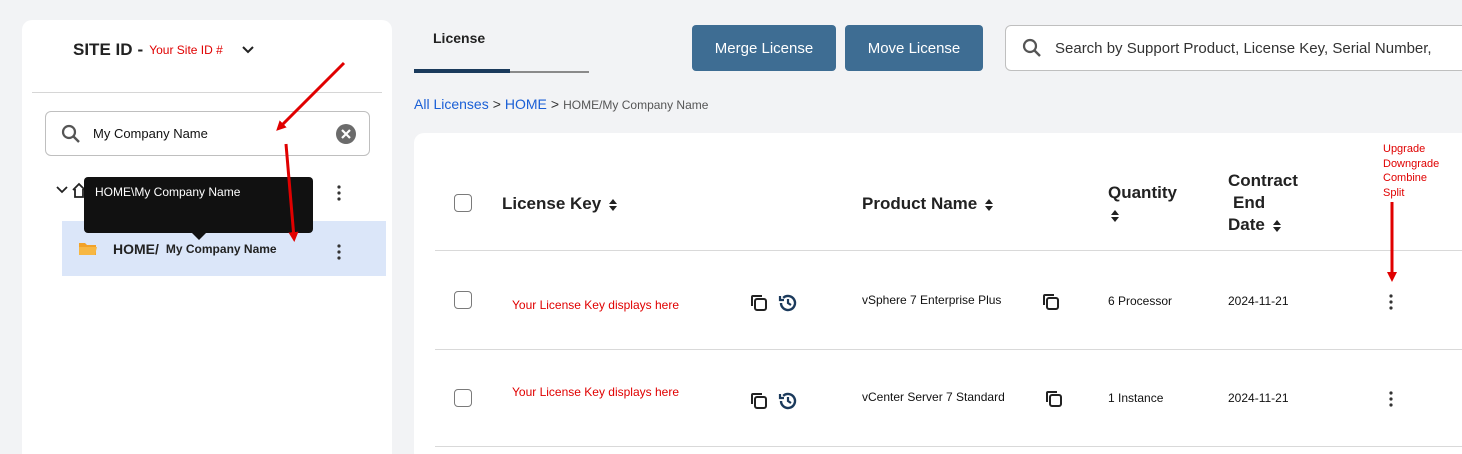 Image resolution: width=1462 pixels, height=454 pixels. What do you see at coordinates (933, 397) in the screenshot?
I see `product-name-cell: vCenter Server 7 Standard` at bounding box center [933, 397].